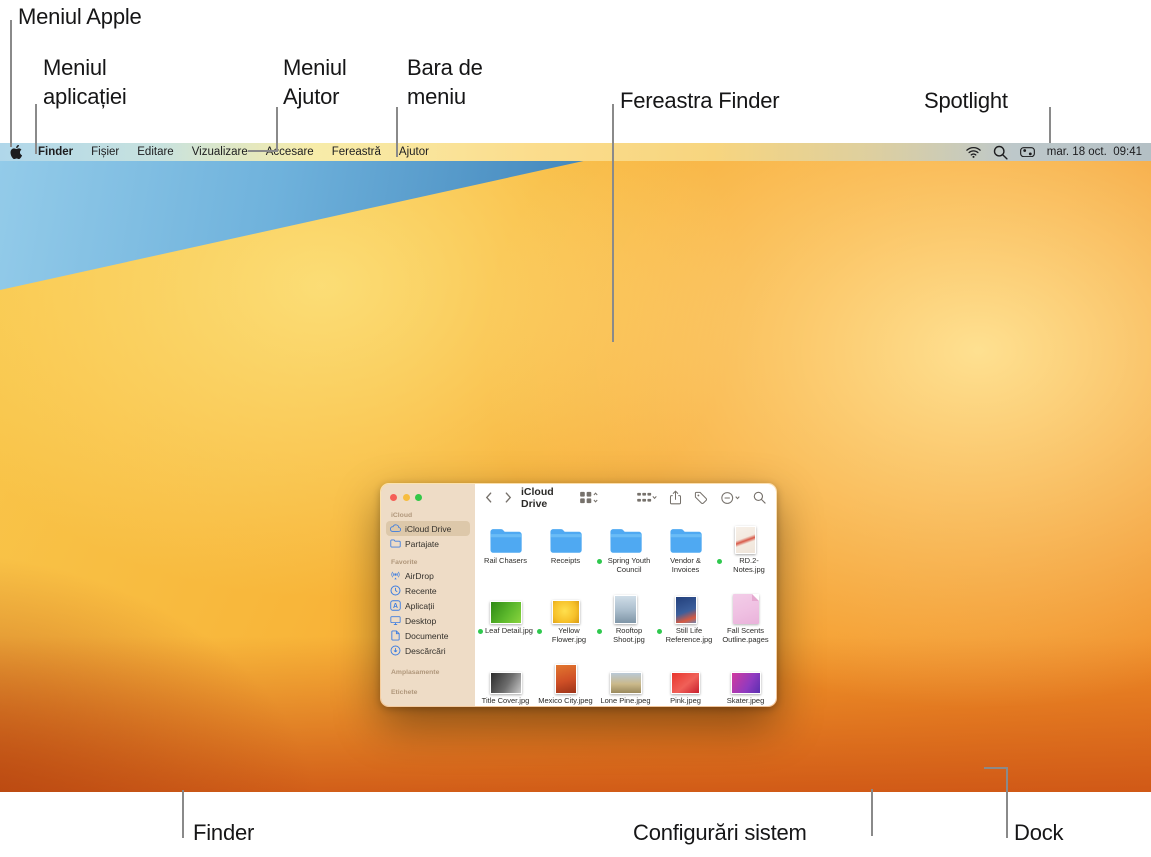  I want to click on view-grid-icon, so click(588, 497).